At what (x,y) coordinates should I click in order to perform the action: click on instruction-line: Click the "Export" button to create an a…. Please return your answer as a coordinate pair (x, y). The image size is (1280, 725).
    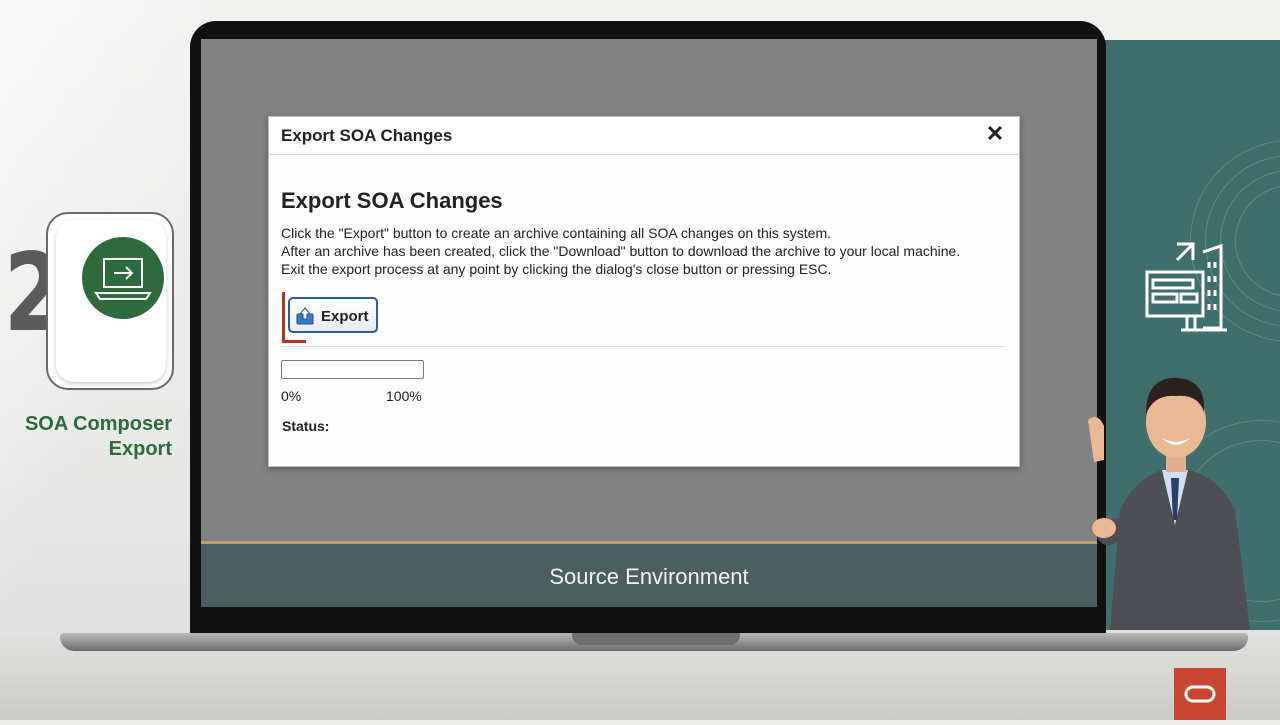
    Looking at the image, I should click on (556, 233).